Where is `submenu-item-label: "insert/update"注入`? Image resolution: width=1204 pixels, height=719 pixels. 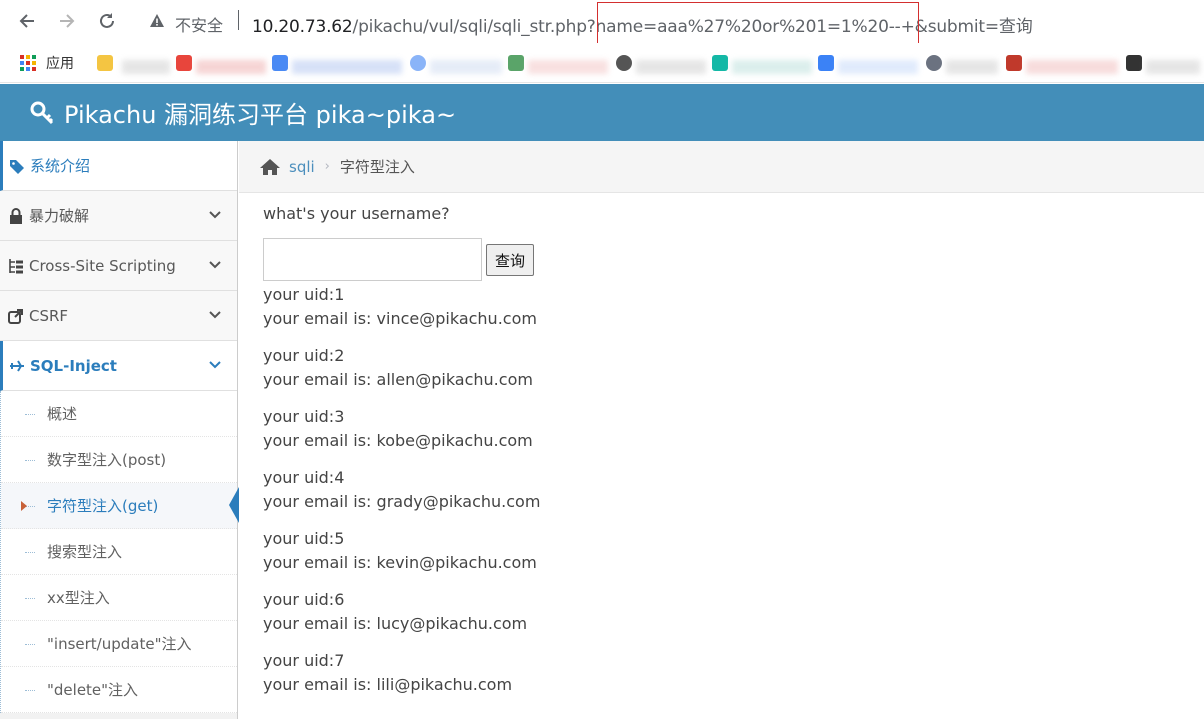 submenu-item-label: "insert/update"注入 is located at coordinates (119, 644).